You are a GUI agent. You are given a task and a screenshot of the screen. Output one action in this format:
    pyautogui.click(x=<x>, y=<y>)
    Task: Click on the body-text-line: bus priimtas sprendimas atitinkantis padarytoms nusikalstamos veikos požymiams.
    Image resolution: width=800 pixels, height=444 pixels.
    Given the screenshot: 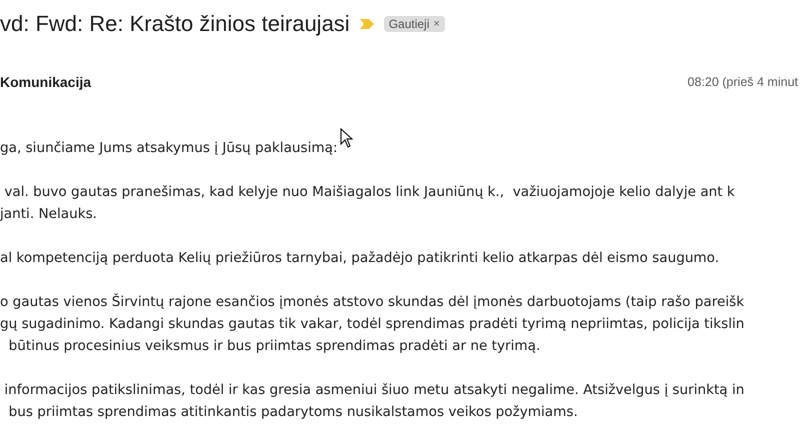 What is the action you would take?
    pyautogui.click(x=293, y=412)
    